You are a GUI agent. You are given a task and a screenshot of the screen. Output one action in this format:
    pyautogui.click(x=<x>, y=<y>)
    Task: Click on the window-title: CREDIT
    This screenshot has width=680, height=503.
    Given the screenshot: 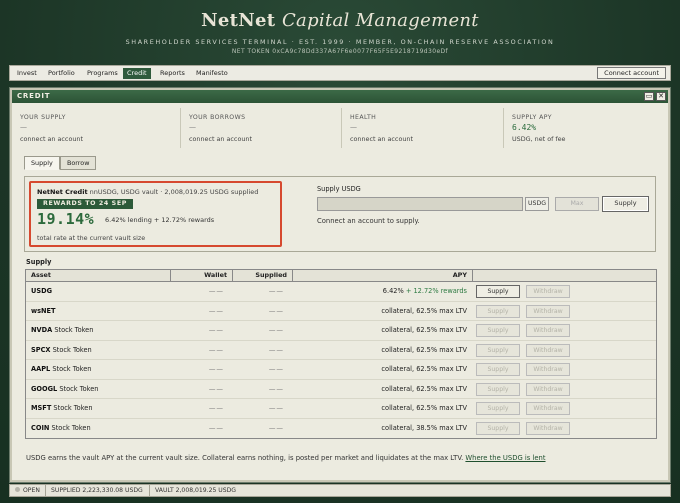 What is the action you would take?
    pyautogui.click(x=34, y=96)
    